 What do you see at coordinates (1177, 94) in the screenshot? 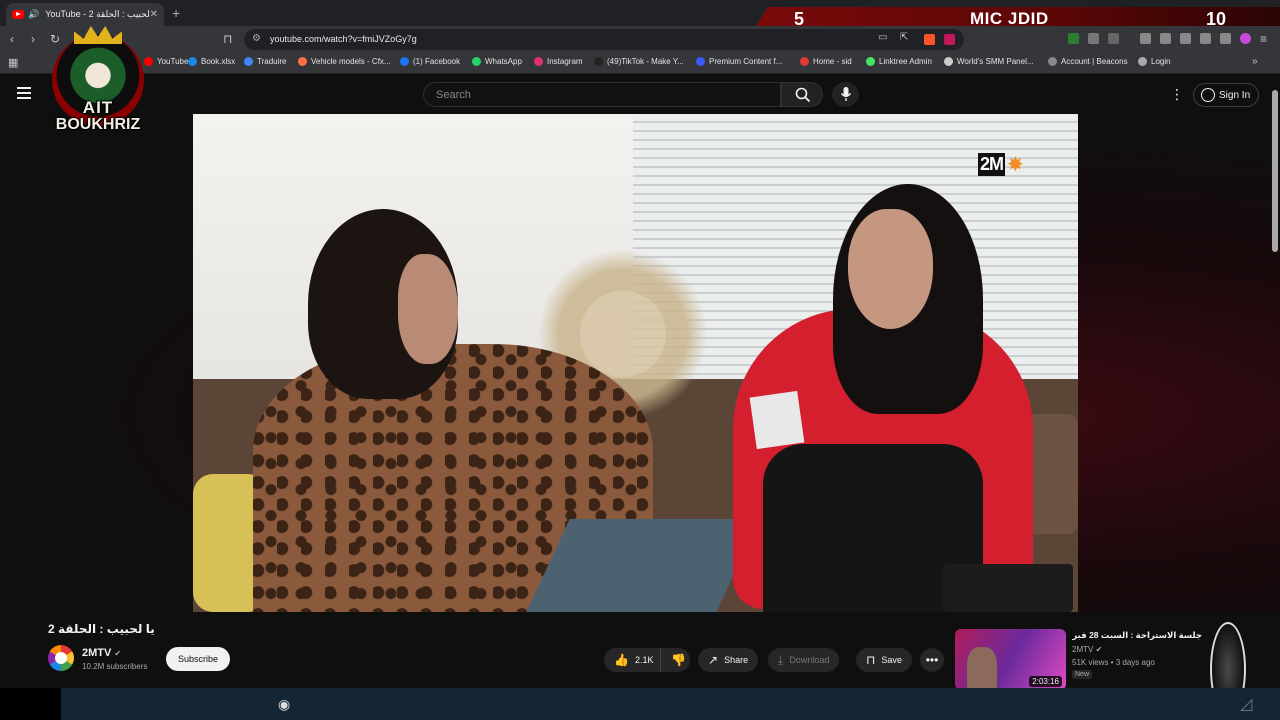
I see `settings-kebab-icon: ⋮` at bounding box center [1177, 94].